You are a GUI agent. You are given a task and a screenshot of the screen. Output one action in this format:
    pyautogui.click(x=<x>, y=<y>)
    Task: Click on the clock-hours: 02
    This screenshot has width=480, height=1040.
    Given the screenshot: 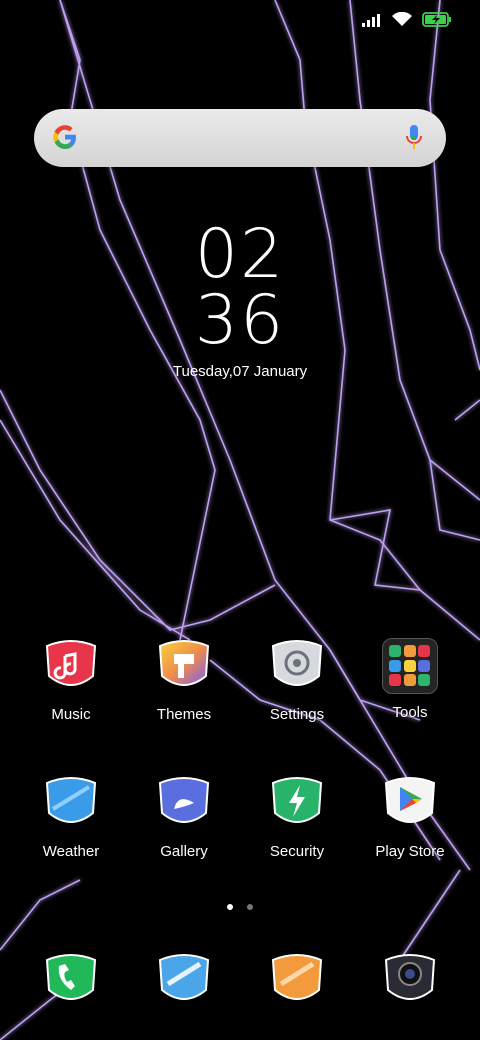 What is the action you would take?
    pyautogui.click(x=240, y=254)
    